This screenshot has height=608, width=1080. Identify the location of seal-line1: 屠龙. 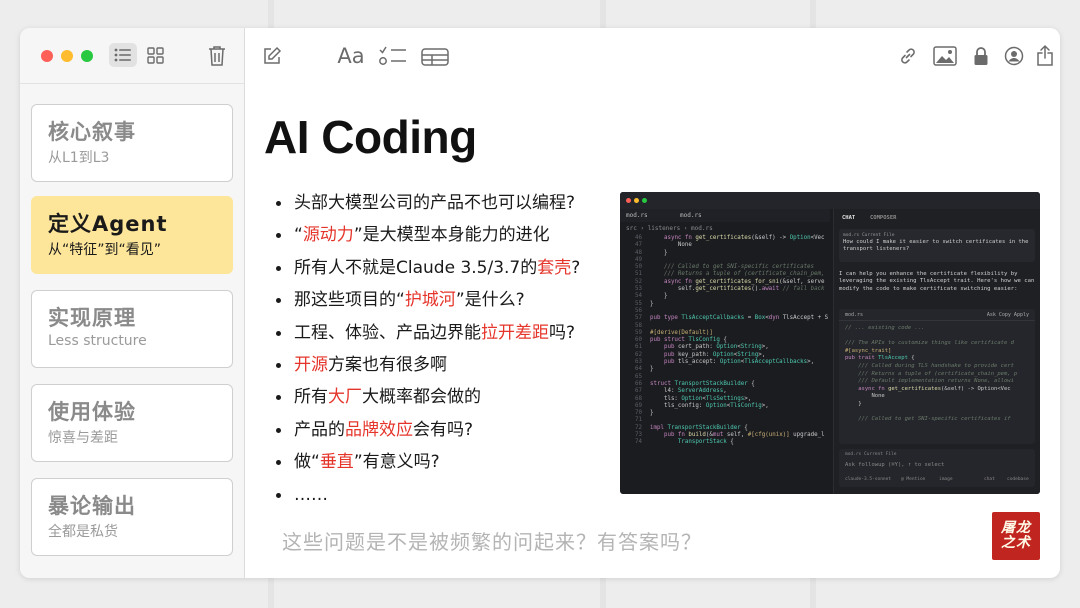
(1016, 528).